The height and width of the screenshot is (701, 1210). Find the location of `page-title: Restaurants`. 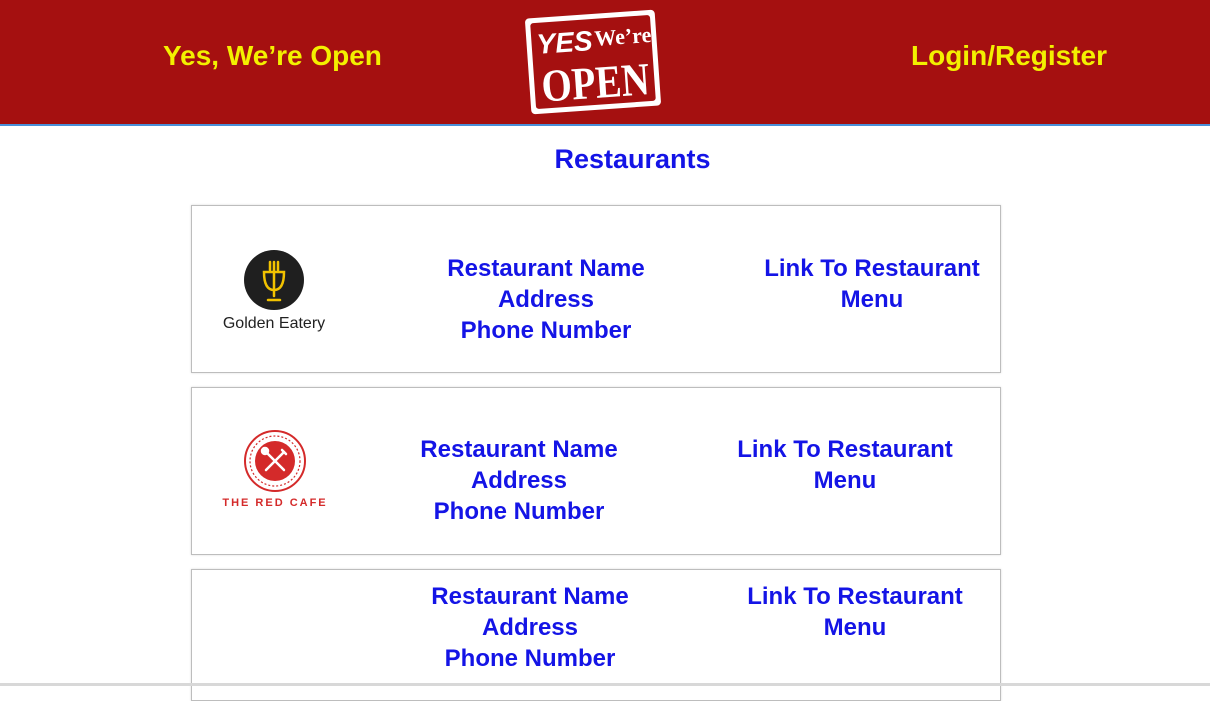

page-title: Restaurants is located at coordinates (632, 159).